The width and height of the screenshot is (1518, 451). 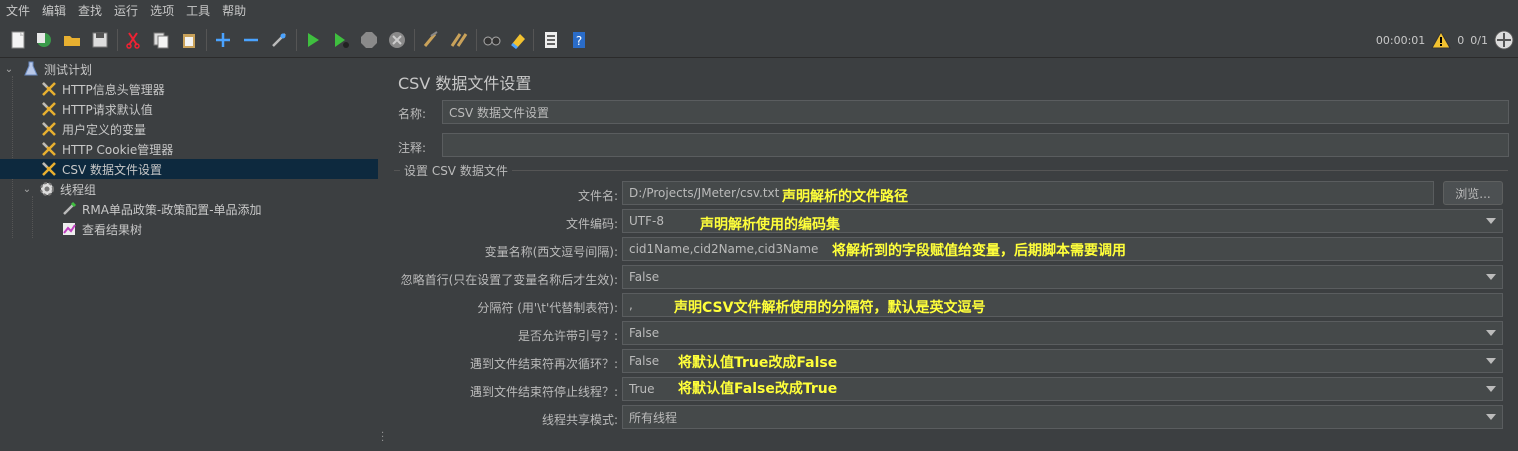 What do you see at coordinates (551, 40) in the screenshot?
I see `function-helper-icon` at bounding box center [551, 40].